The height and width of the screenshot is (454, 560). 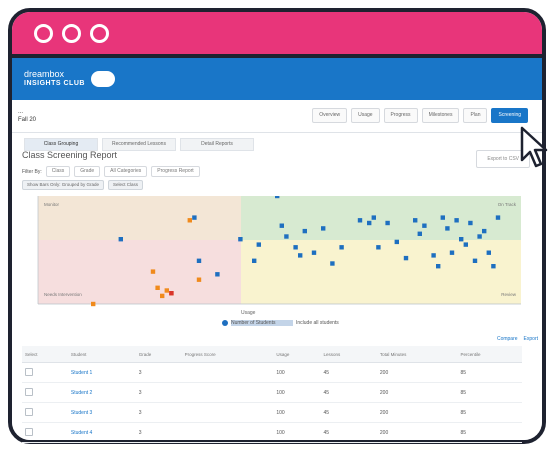 What do you see at coordinates (101, 412) in the screenshot?
I see `student-name: Student 3` at bounding box center [101, 412].